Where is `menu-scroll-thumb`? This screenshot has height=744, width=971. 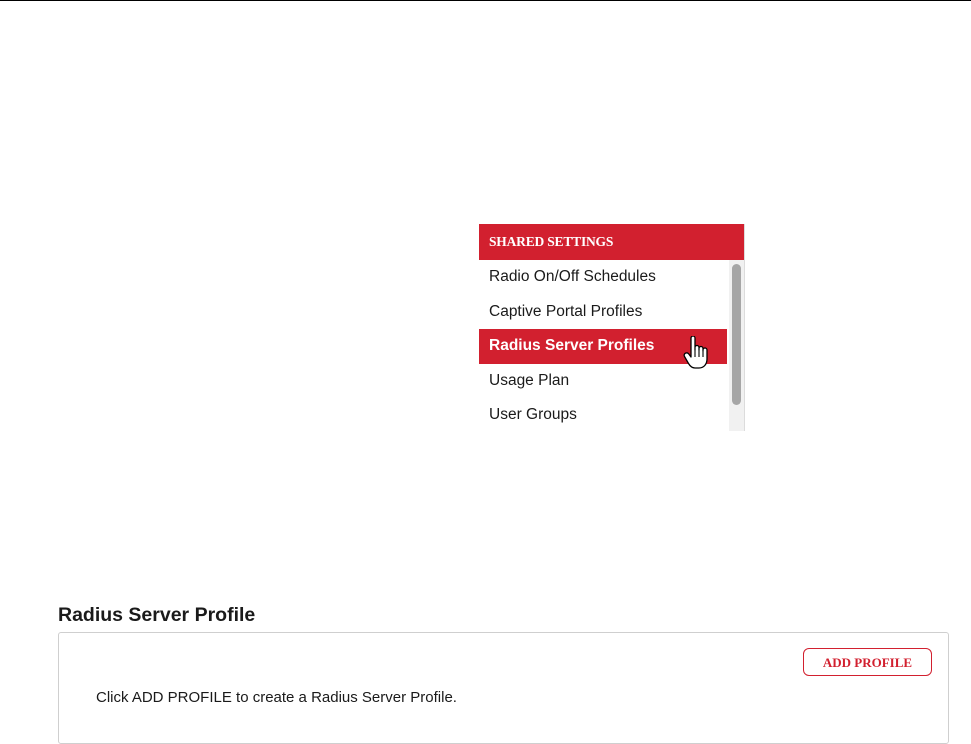 menu-scroll-thumb is located at coordinates (736, 334).